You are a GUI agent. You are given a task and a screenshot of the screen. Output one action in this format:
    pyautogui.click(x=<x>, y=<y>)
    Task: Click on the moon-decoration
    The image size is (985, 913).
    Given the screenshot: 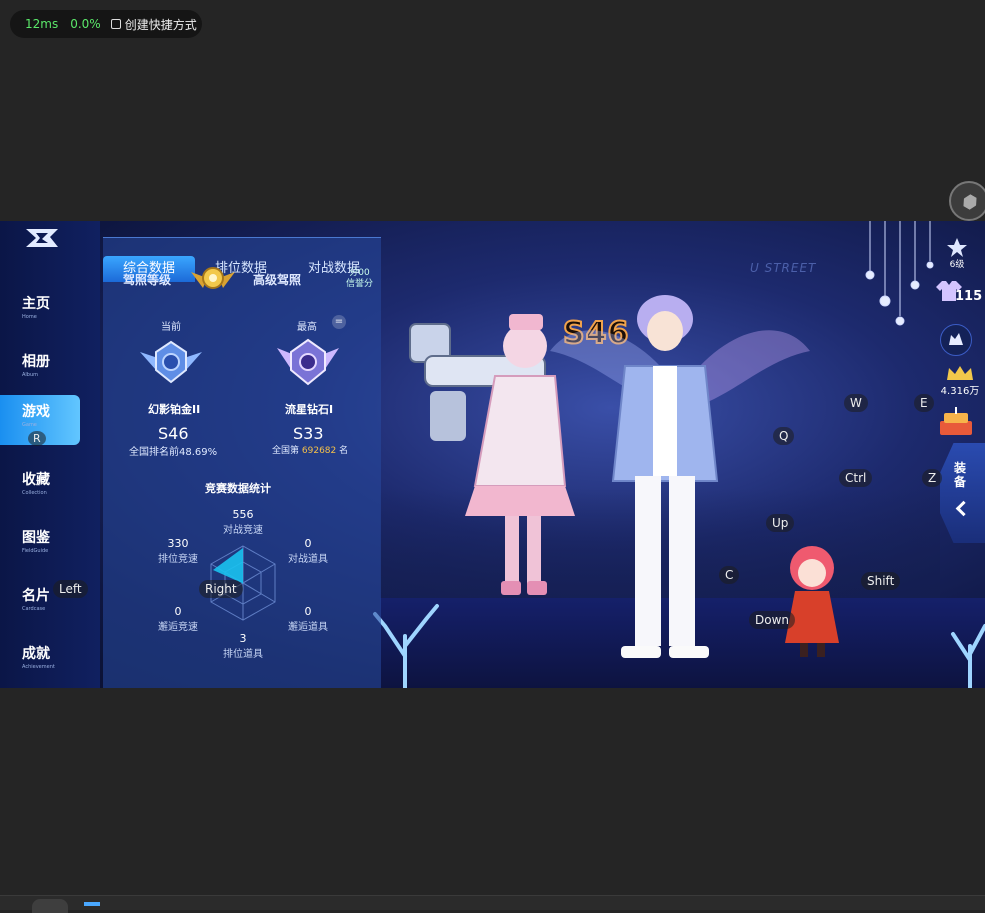 What is the action you would take?
    pyautogui.click(x=596, y=262)
    